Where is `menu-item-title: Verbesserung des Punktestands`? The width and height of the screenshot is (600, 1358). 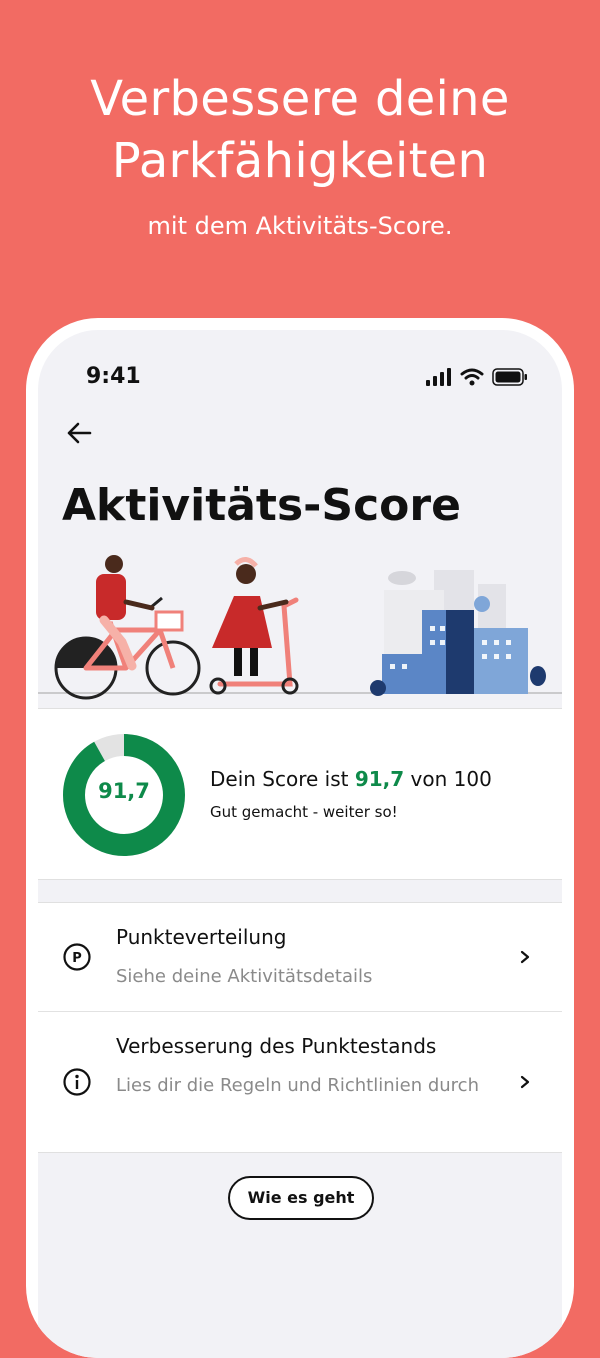 menu-item-title: Verbesserung des Punktestands is located at coordinates (276, 1046).